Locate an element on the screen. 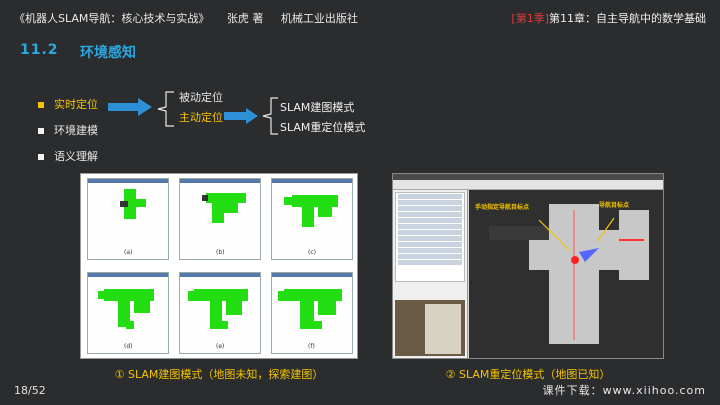 This screenshot has height=405, width=720. chapter-label: 第11章：自主导航中的数学基础 is located at coordinates (627, 18).